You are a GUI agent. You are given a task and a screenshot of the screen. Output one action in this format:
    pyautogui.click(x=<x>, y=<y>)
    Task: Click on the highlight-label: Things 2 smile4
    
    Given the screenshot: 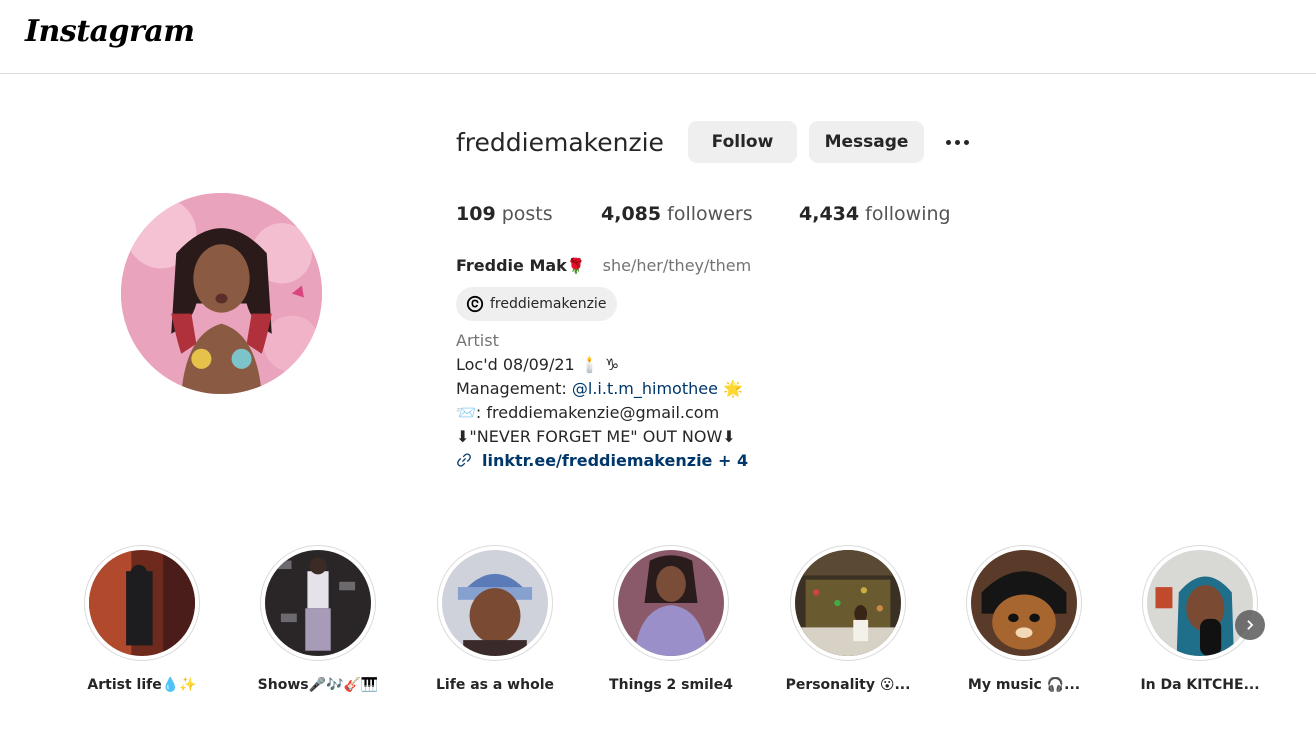 What is the action you would take?
    pyautogui.click(x=671, y=685)
    